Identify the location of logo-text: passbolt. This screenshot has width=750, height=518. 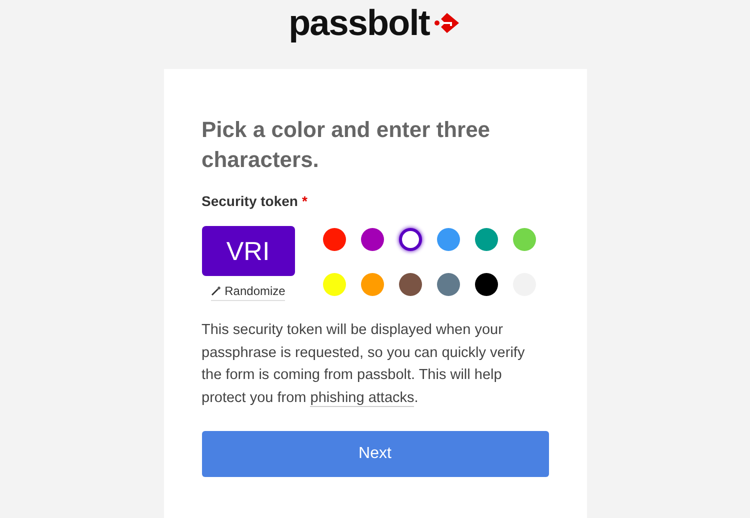
(359, 23).